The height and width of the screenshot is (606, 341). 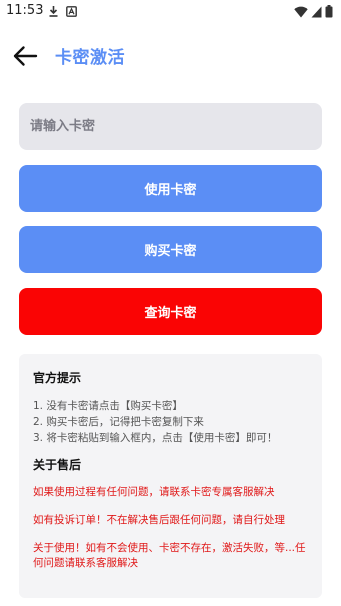 I want to click on app-notification-icon, so click(x=71, y=11).